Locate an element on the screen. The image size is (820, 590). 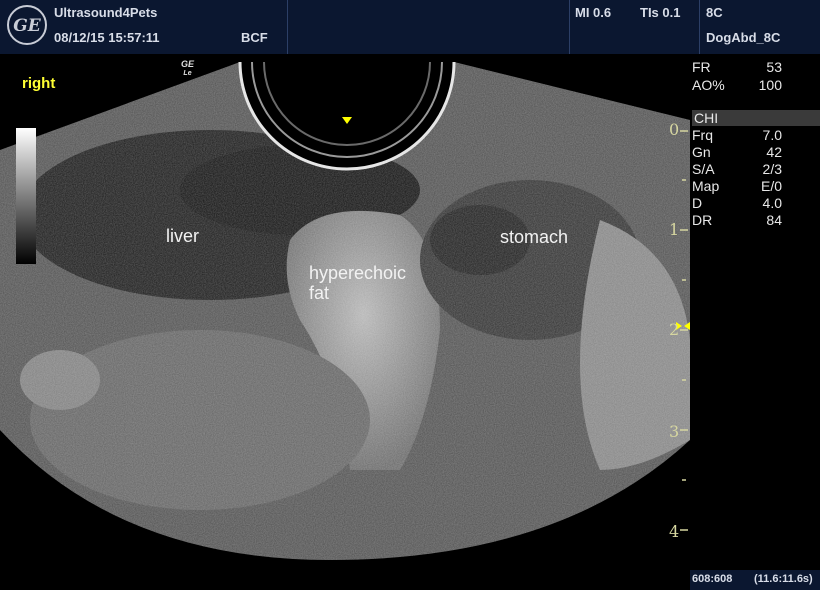
preset-name: DogAbd_8C is located at coordinates (743, 37).